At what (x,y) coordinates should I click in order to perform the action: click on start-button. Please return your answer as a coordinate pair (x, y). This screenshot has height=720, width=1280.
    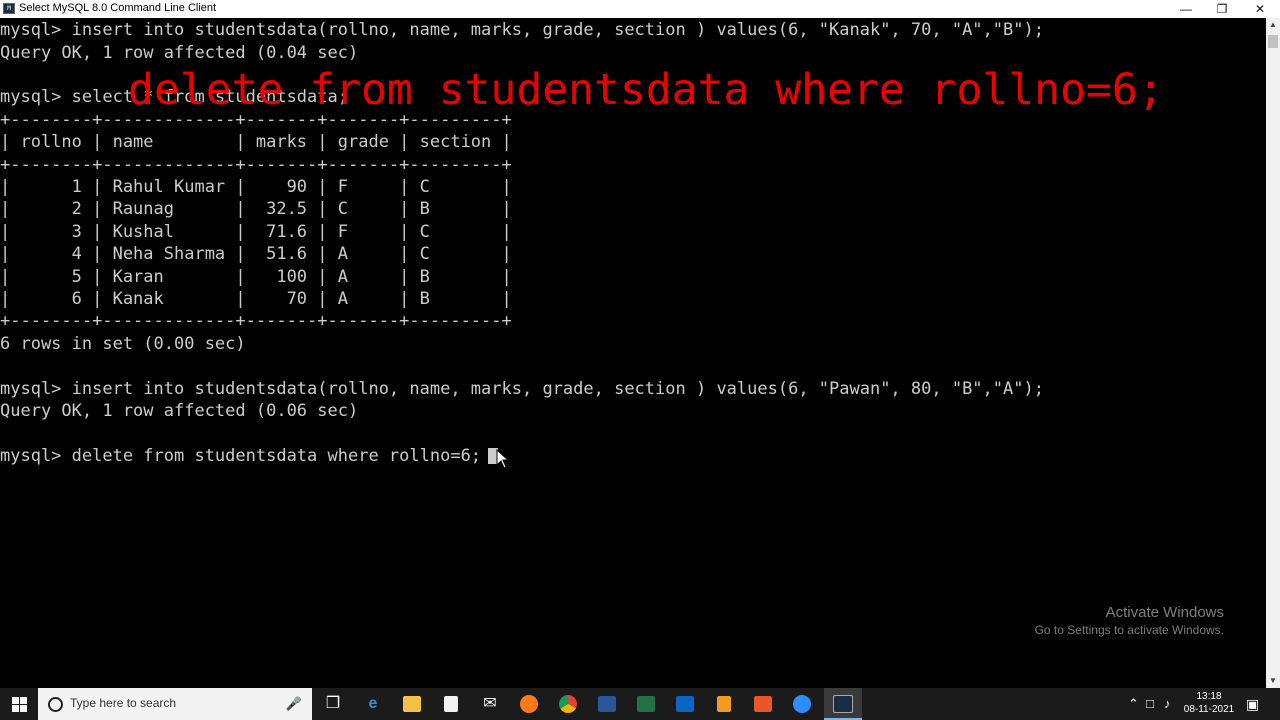
    Looking at the image, I should click on (19, 704).